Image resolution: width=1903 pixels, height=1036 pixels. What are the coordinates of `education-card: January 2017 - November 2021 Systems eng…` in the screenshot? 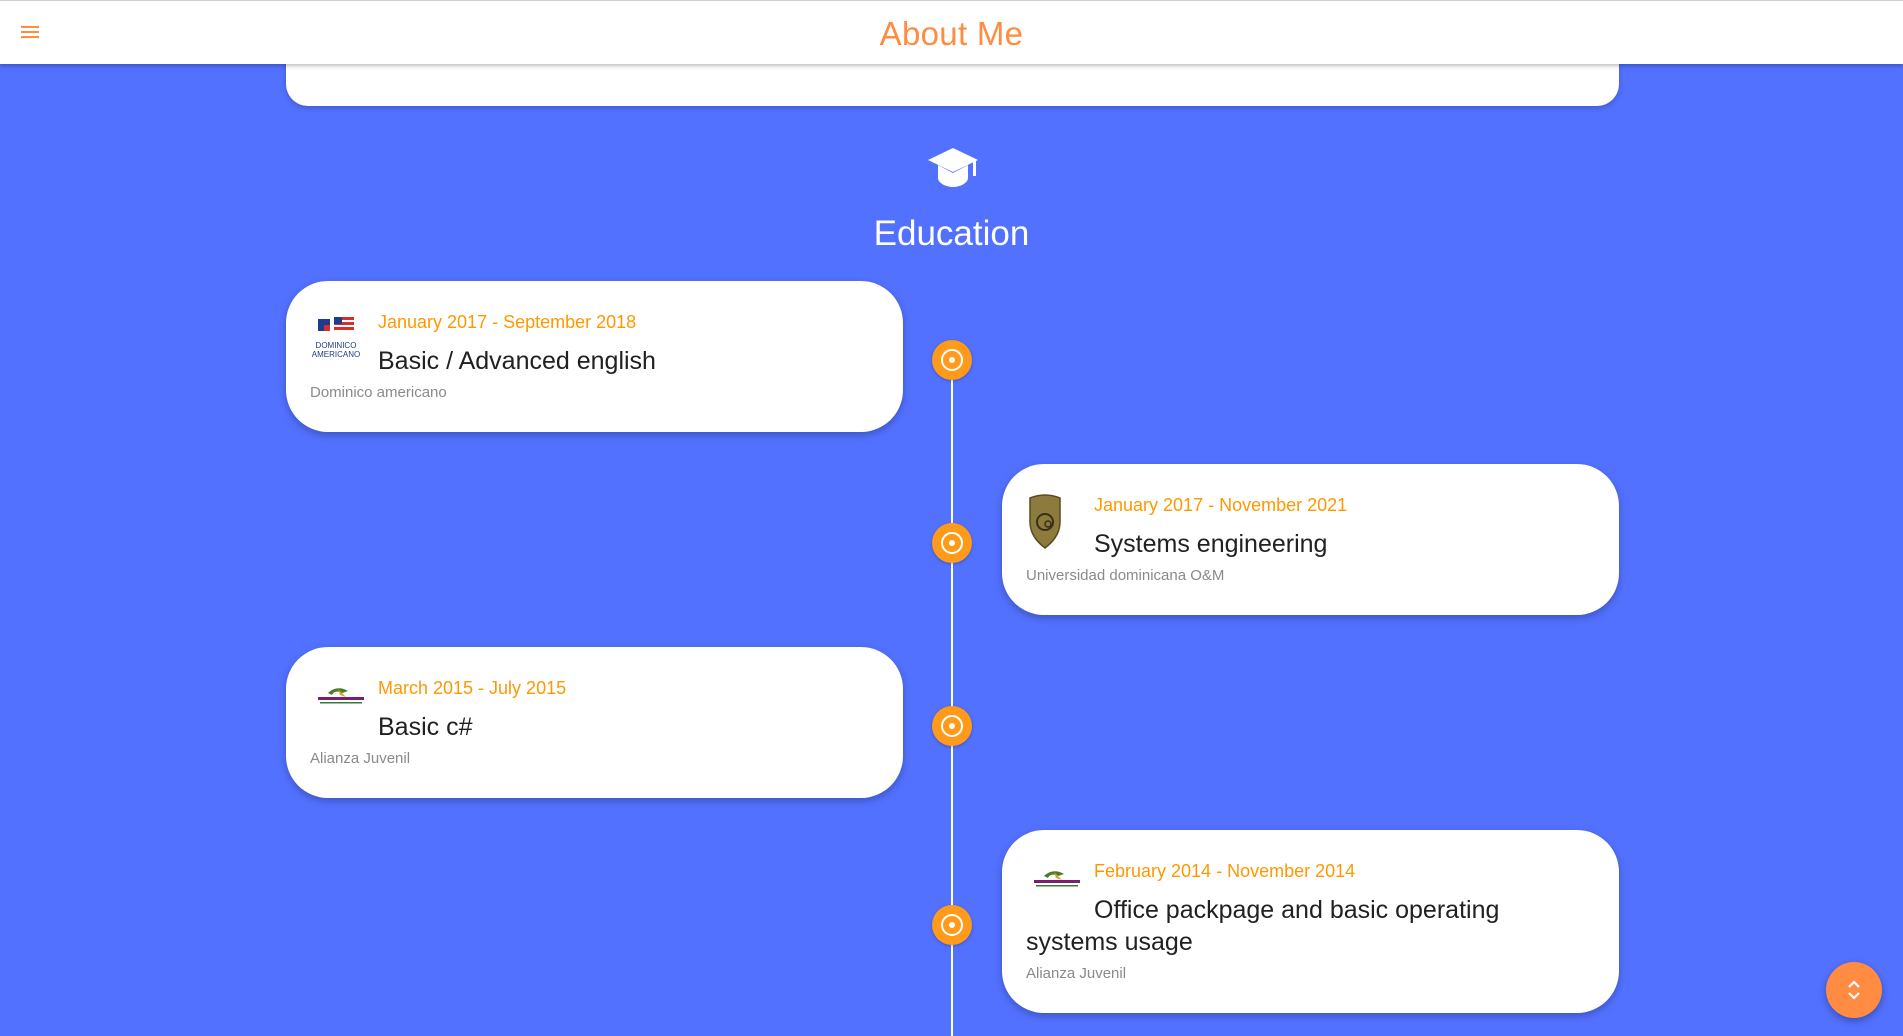 It's located at (1310, 539).